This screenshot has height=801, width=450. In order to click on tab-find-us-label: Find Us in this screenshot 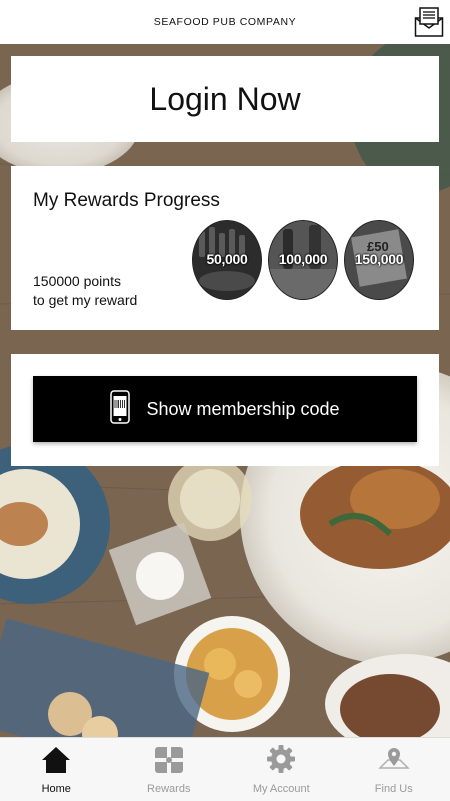, I will do `click(394, 789)`.